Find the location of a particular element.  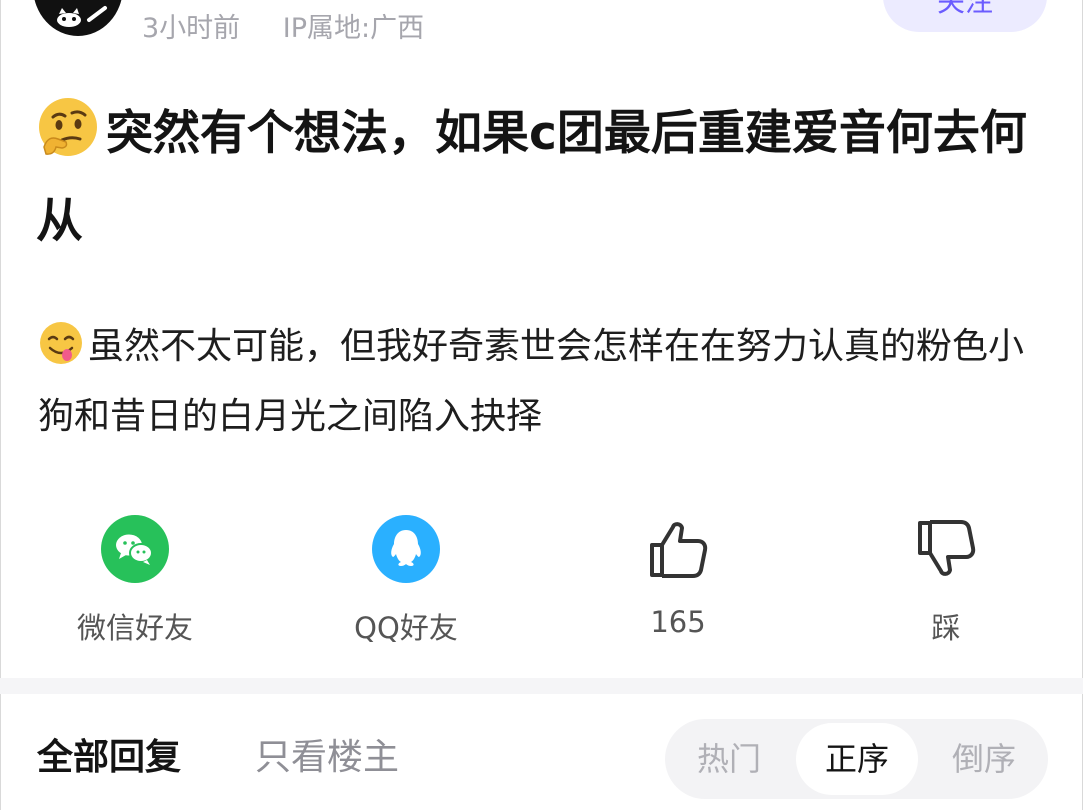

share-qq-button: QQ好友 is located at coordinates (406, 581).